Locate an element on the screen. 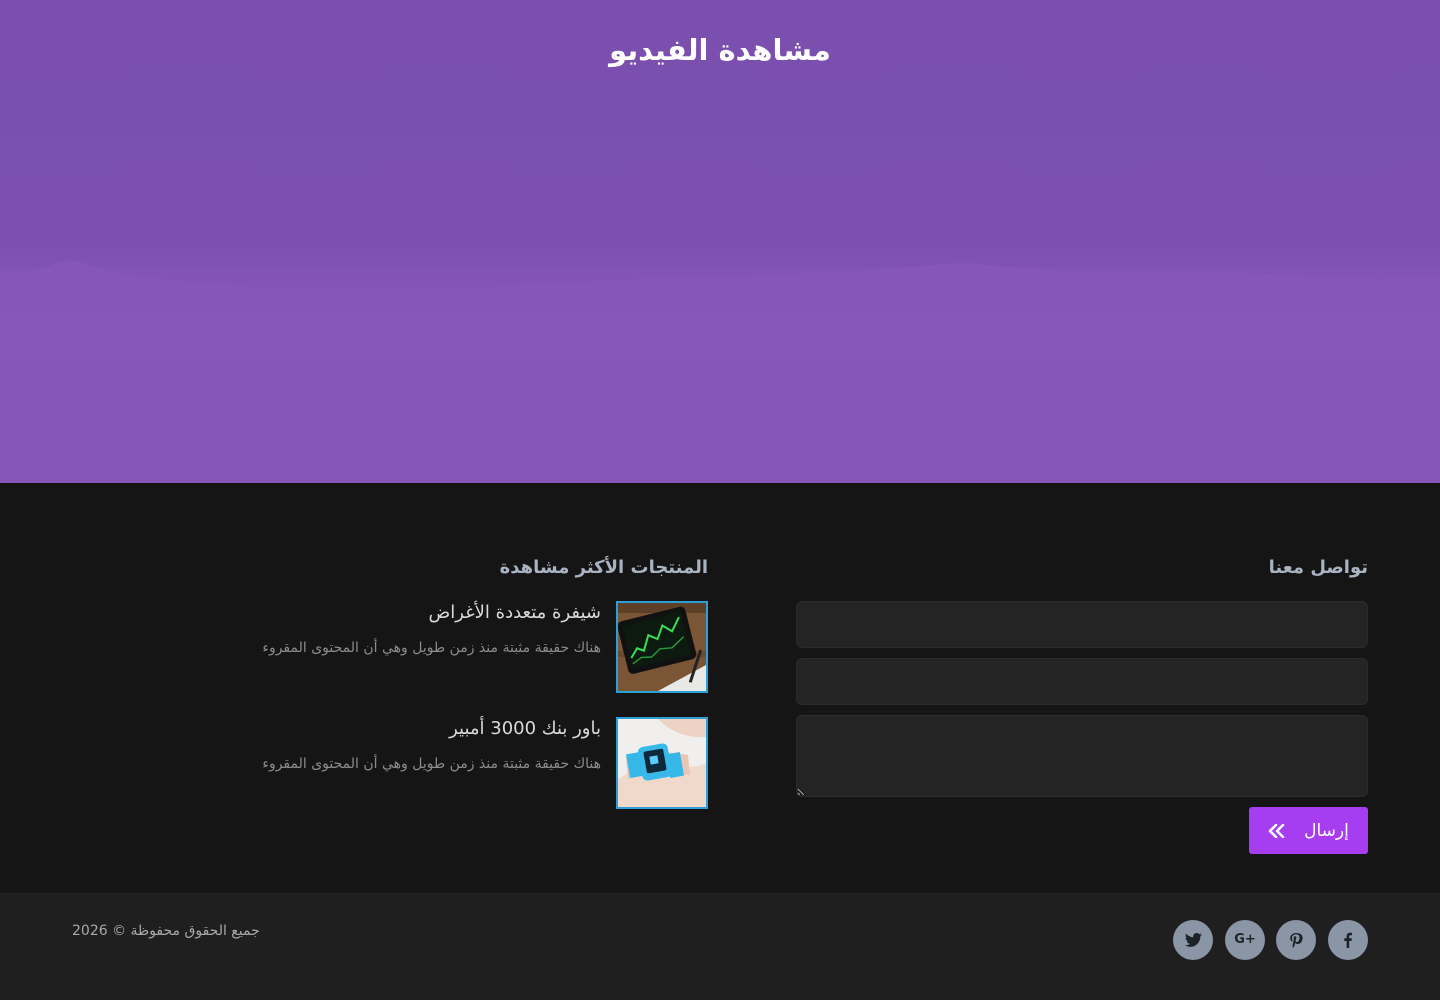 This screenshot has width=1440, height=1000. send-button: إرسال is located at coordinates (1308, 830).